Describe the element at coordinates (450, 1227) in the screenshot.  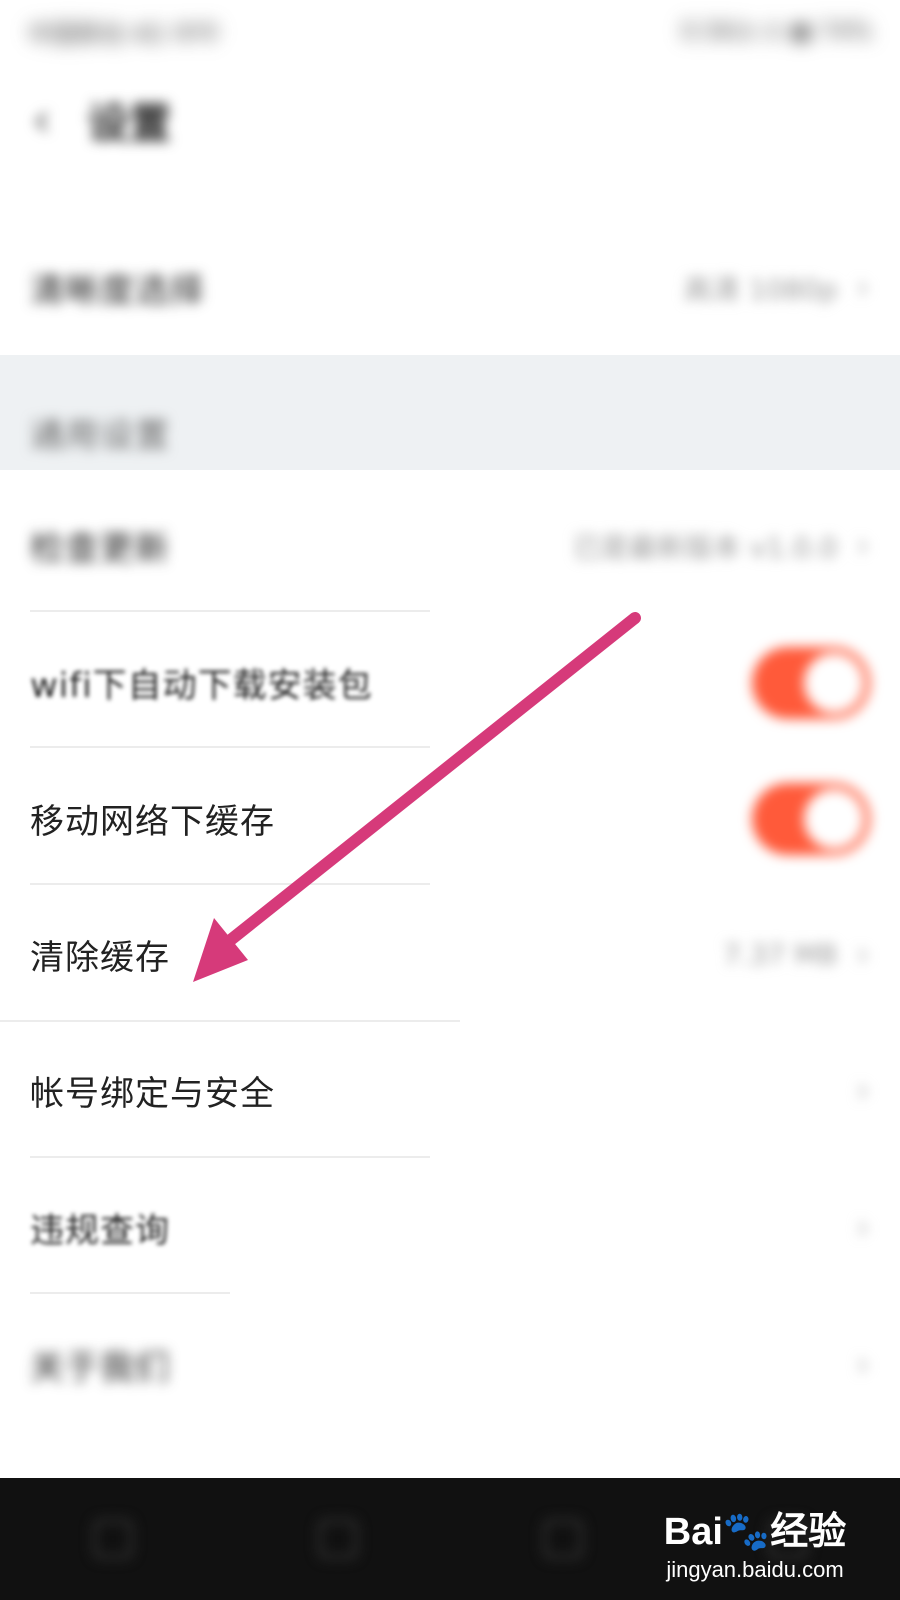
I see `settings-row-violation-query: 违规查询 ›` at that location.